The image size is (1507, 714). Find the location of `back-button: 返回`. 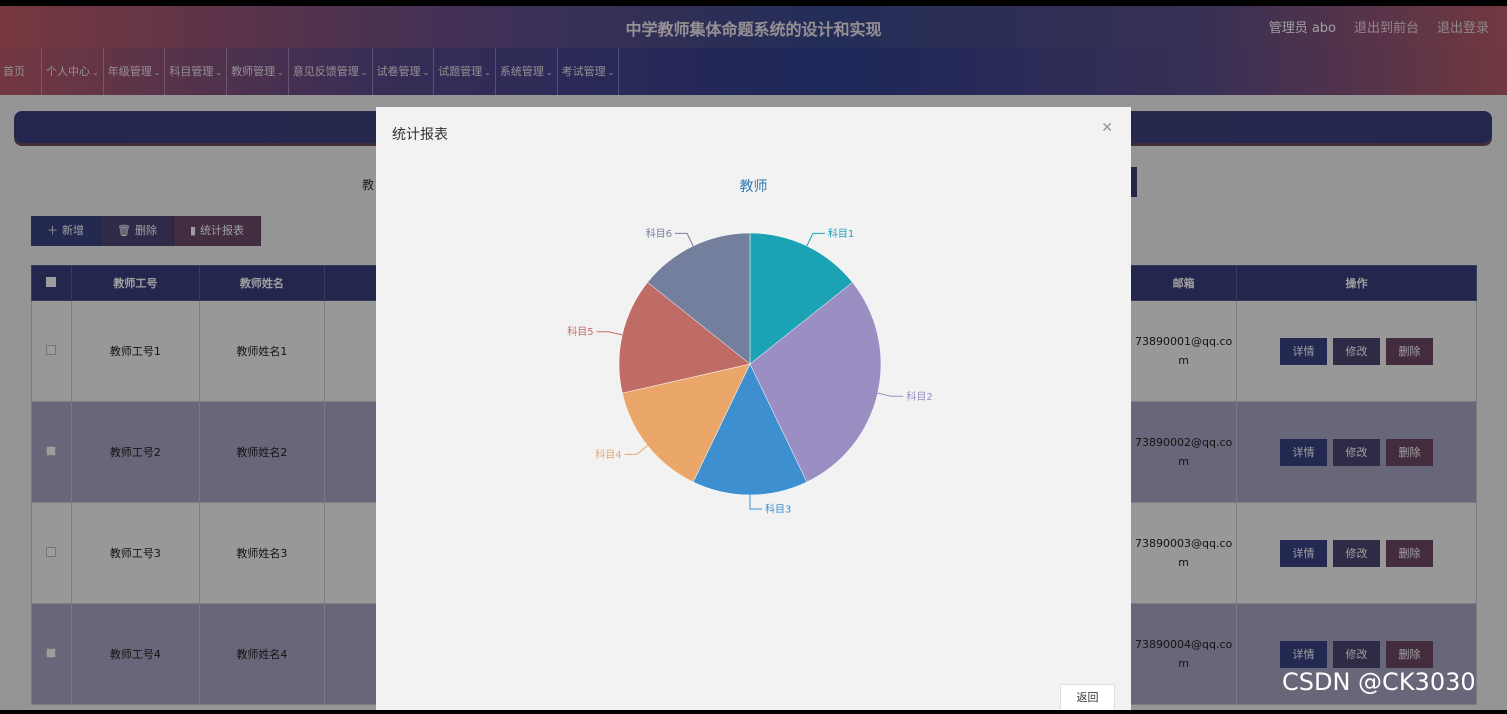

back-button: 返回 is located at coordinates (1087, 697).